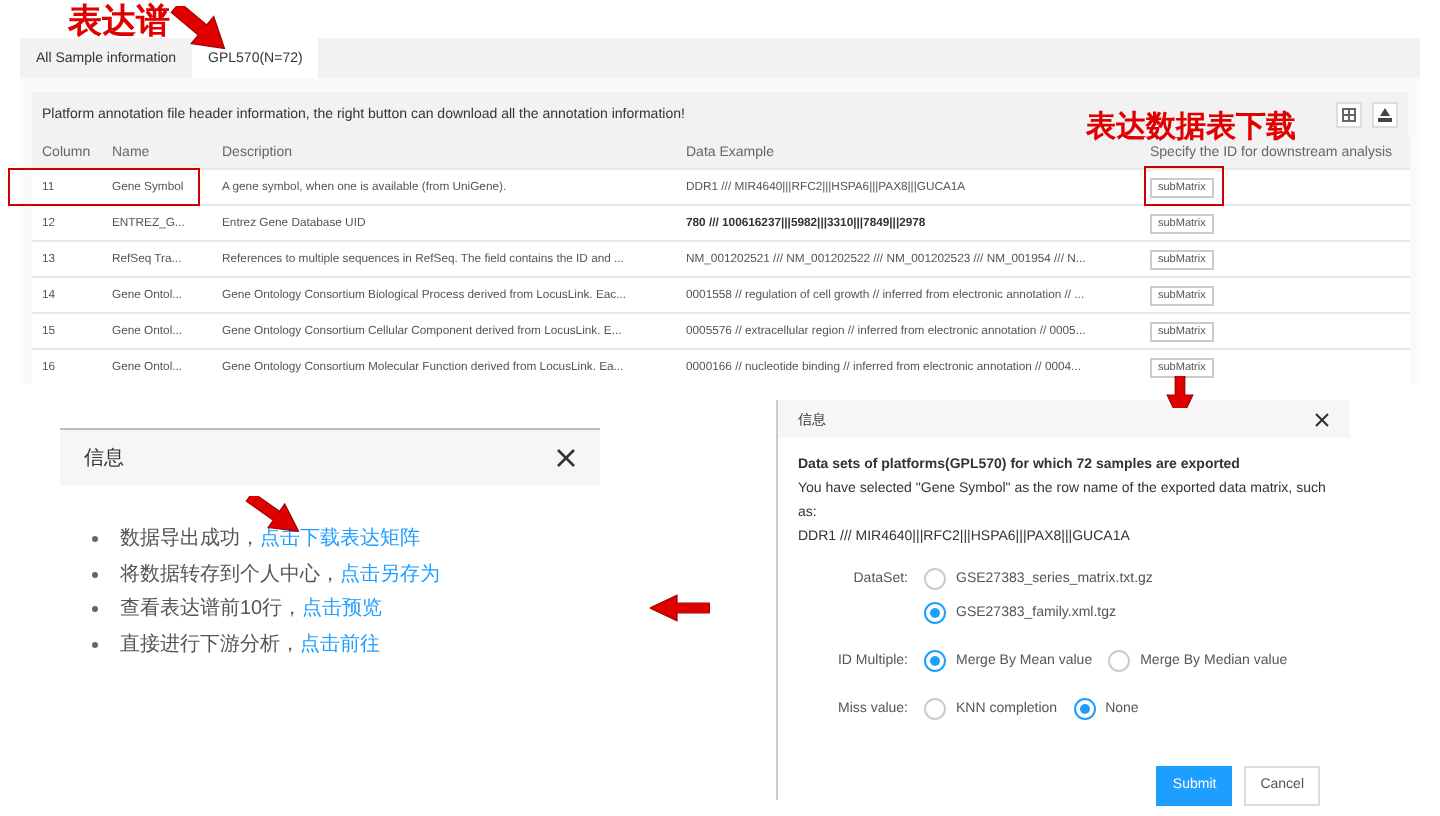 This screenshot has width=1440, height=816. What do you see at coordinates (119, 21) in the screenshot?
I see `annotation-label: 表达谱` at bounding box center [119, 21].